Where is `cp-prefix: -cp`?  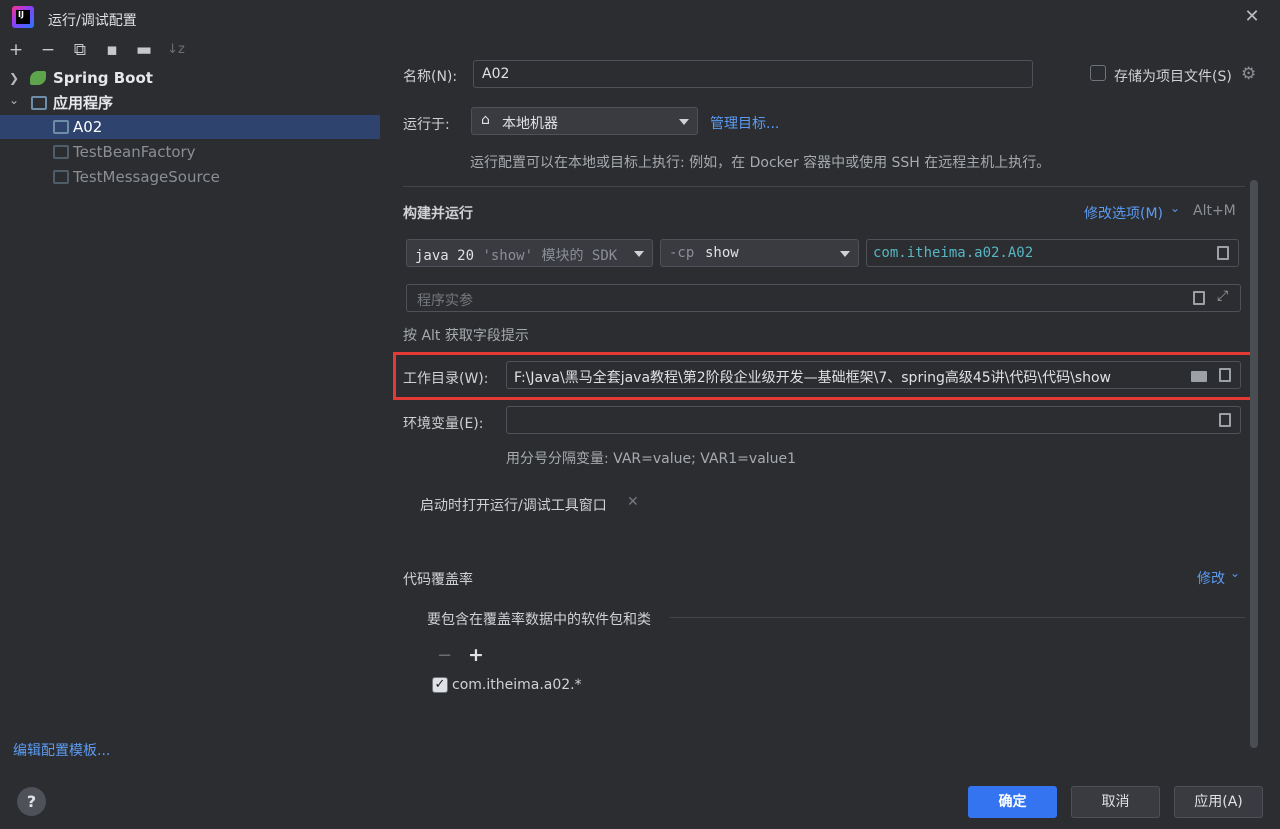
cp-prefix: -cp is located at coordinates (682, 253).